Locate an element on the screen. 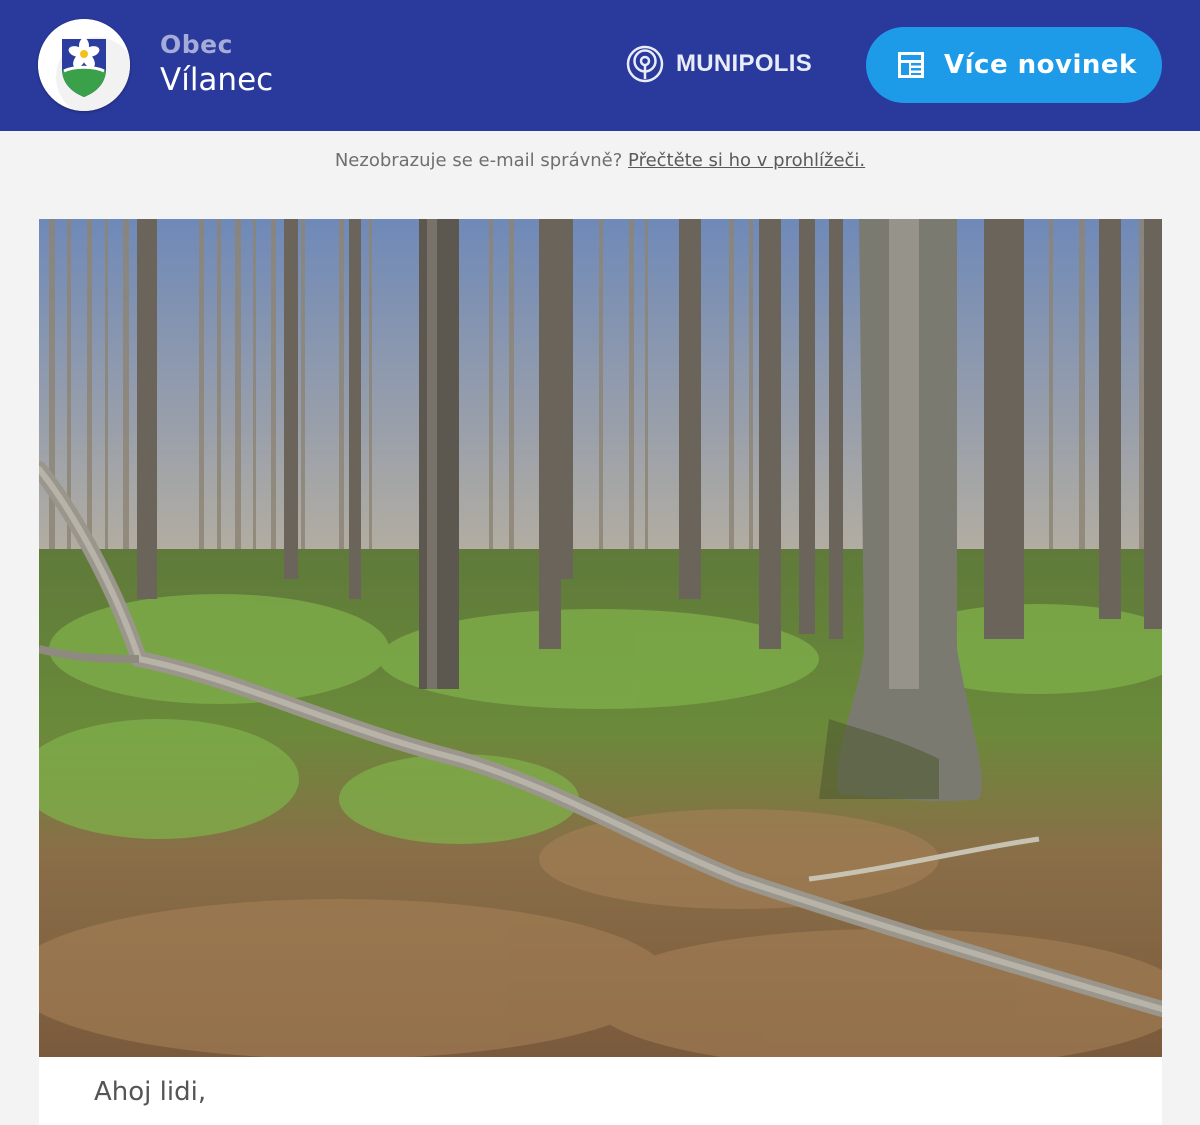  munipolis-brand: MUNIPOLIS is located at coordinates (719, 64).